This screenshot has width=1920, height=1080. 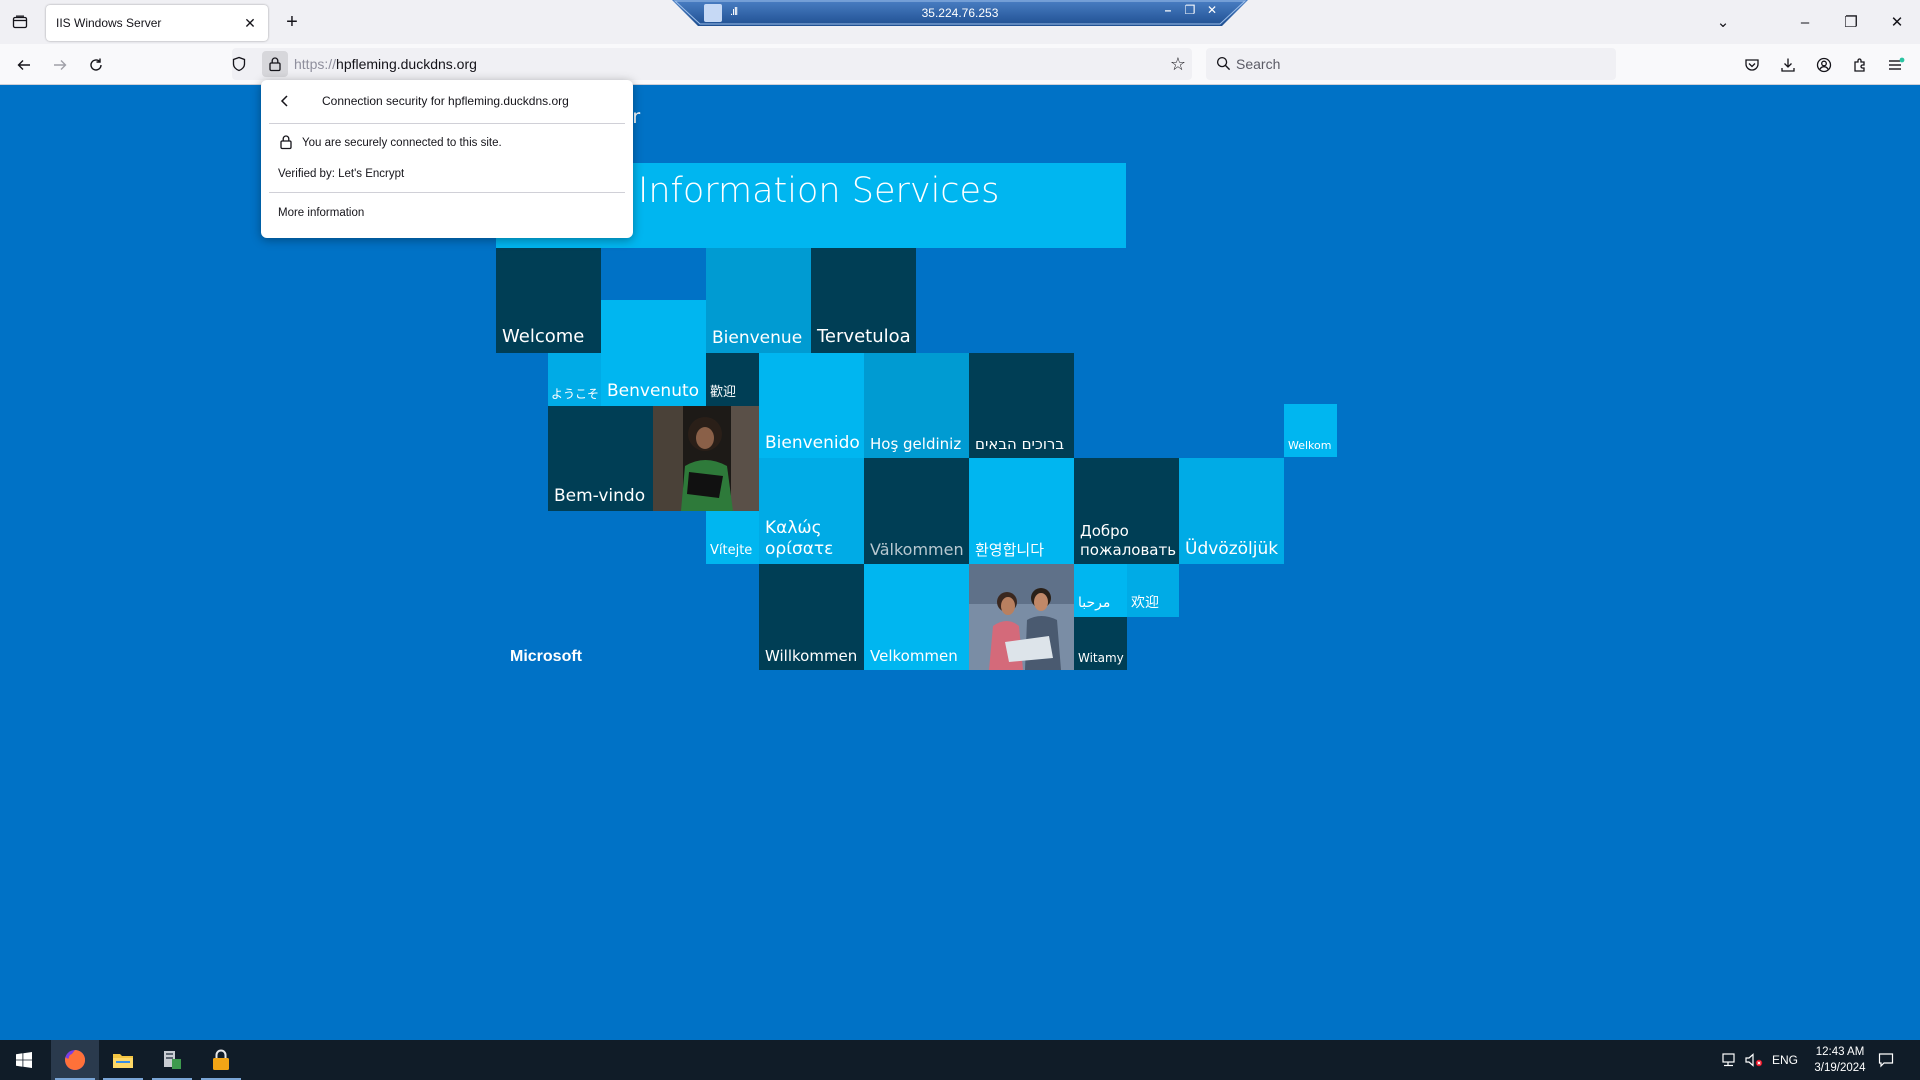 What do you see at coordinates (1897, 22) in the screenshot?
I see `window-close-button: ✕` at bounding box center [1897, 22].